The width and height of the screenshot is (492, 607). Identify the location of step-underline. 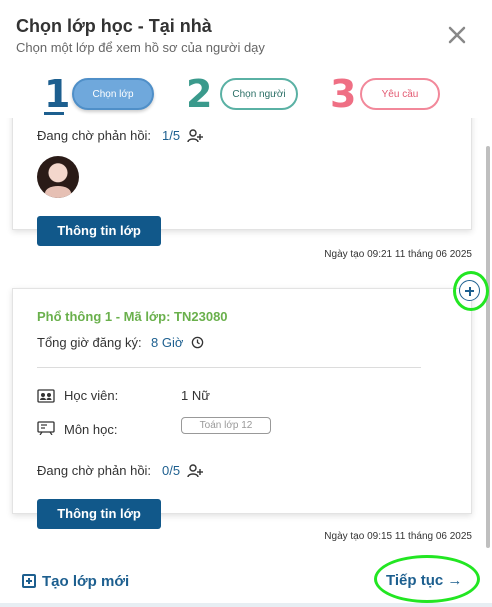
(54, 113).